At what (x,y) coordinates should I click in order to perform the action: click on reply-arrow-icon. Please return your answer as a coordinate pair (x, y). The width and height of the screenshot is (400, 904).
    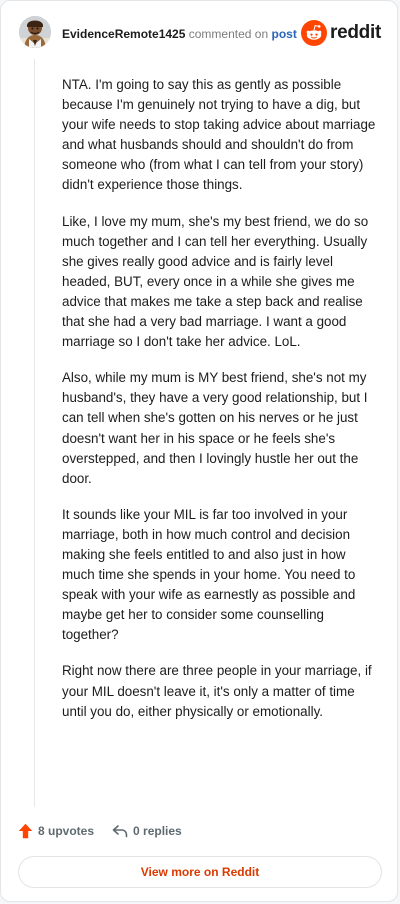
    Looking at the image, I should click on (120, 831).